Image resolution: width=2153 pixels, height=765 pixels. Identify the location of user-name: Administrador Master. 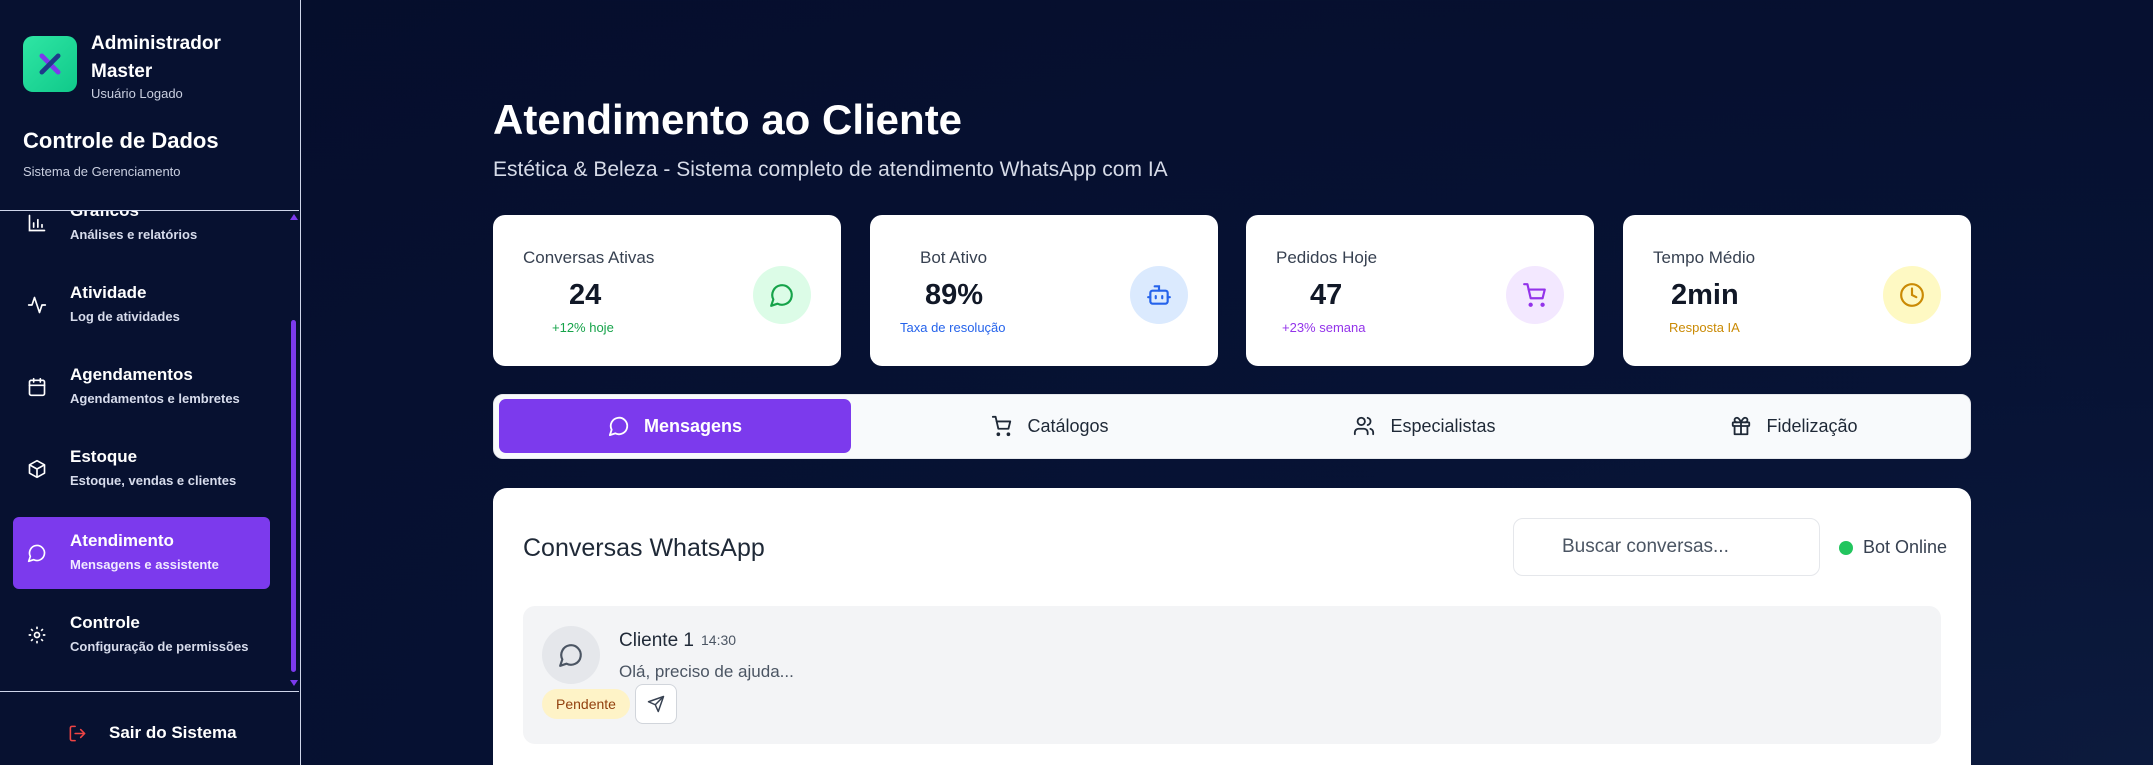
(156, 57).